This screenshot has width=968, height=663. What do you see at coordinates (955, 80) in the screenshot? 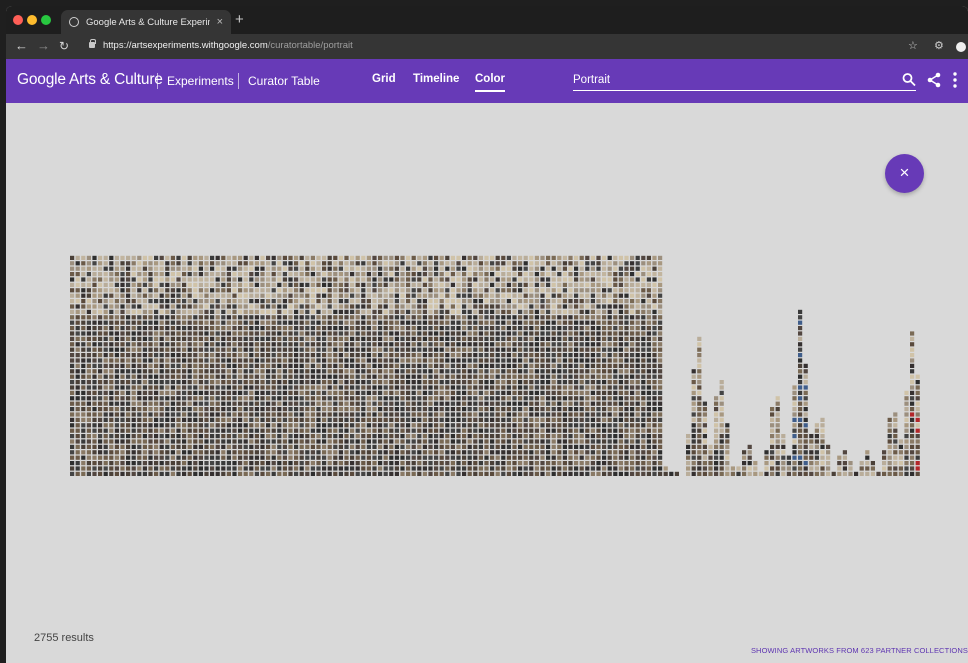
I see `more-vert-icon` at bounding box center [955, 80].